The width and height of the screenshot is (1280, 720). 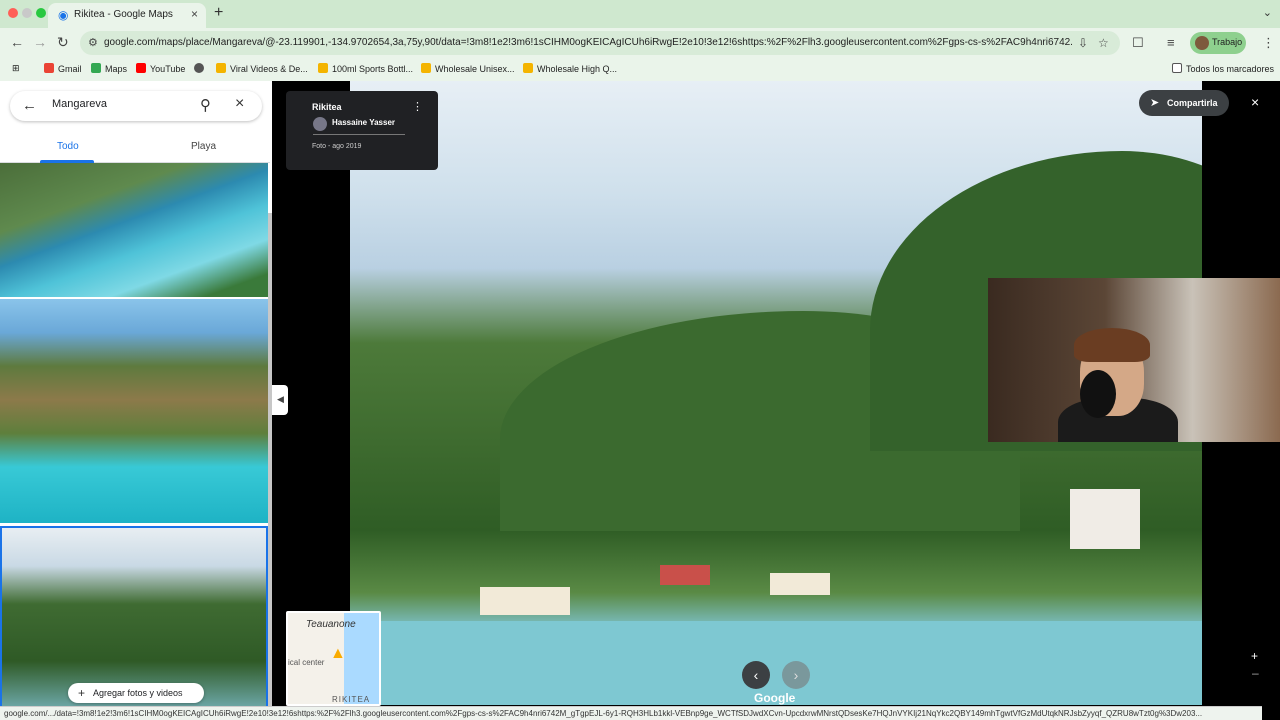 What do you see at coordinates (135, 148) in the screenshot?
I see `photo-category-tabs: Todo Playa` at bounding box center [135, 148].